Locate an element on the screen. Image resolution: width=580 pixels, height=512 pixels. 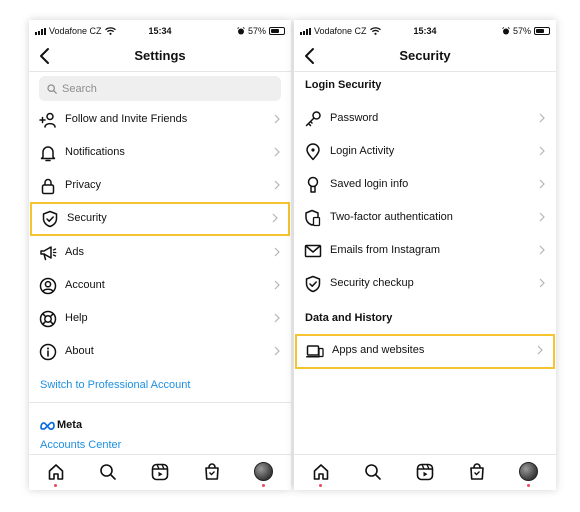
security-item-label: Two-factor authentication is located at coordinates (391, 217).